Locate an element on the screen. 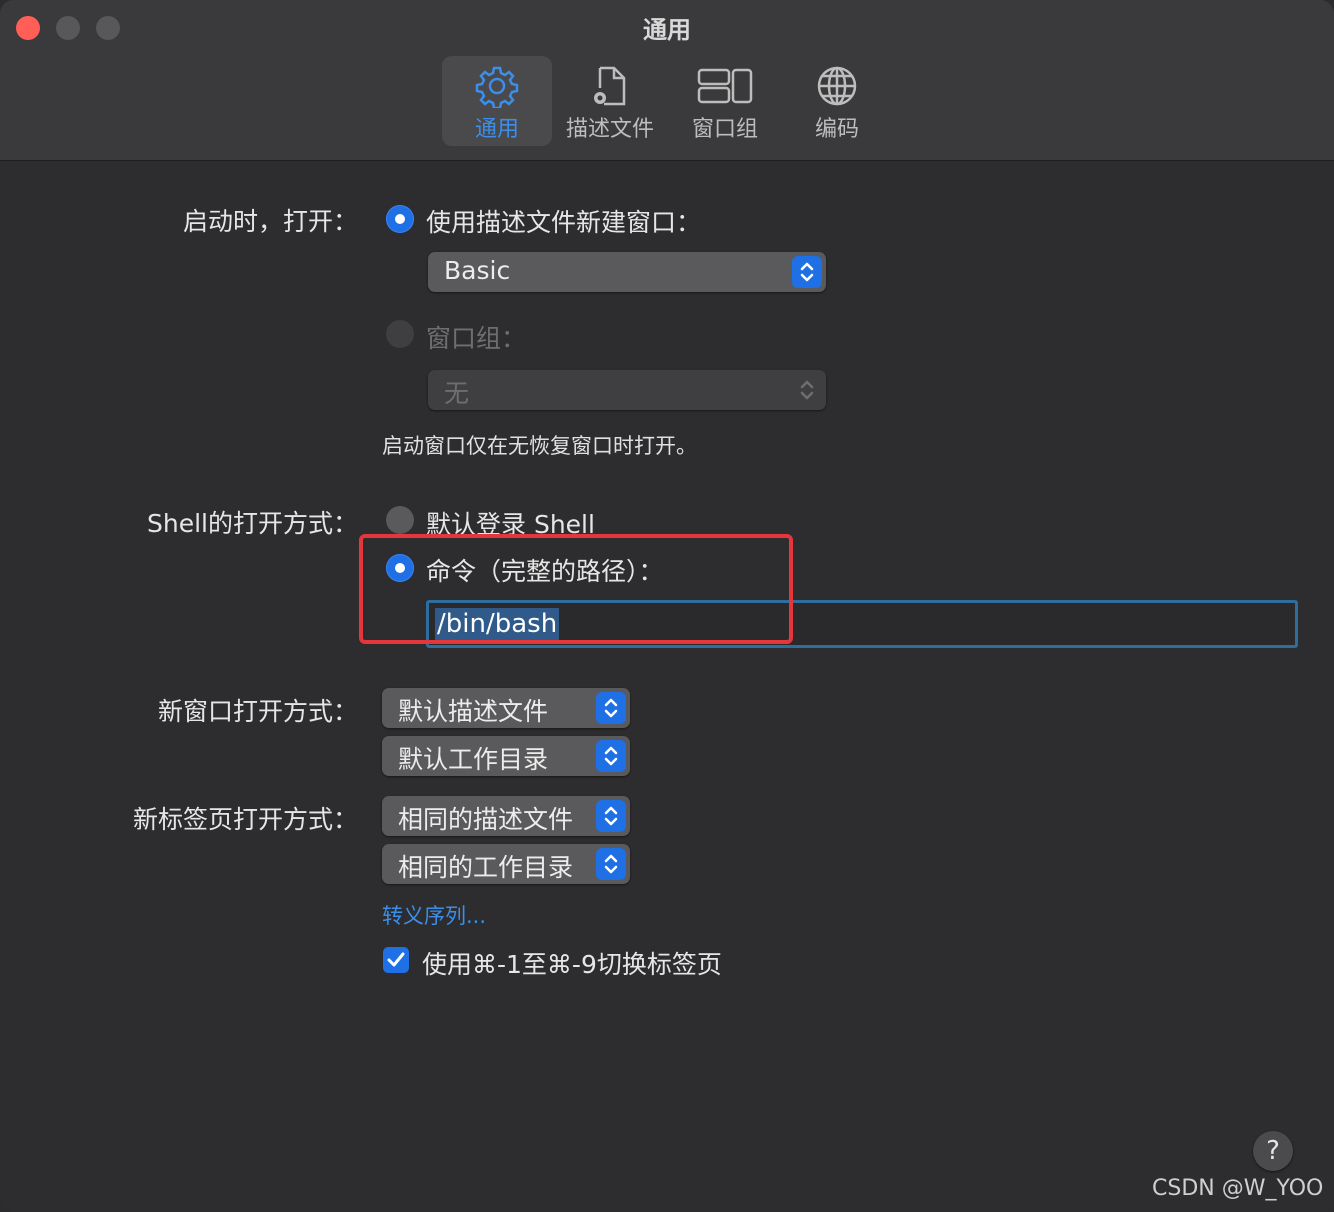 The image size is (1334, 1212). new-tab-directory-popup: 相同的工作目录 is located at coordinates (506, 864).